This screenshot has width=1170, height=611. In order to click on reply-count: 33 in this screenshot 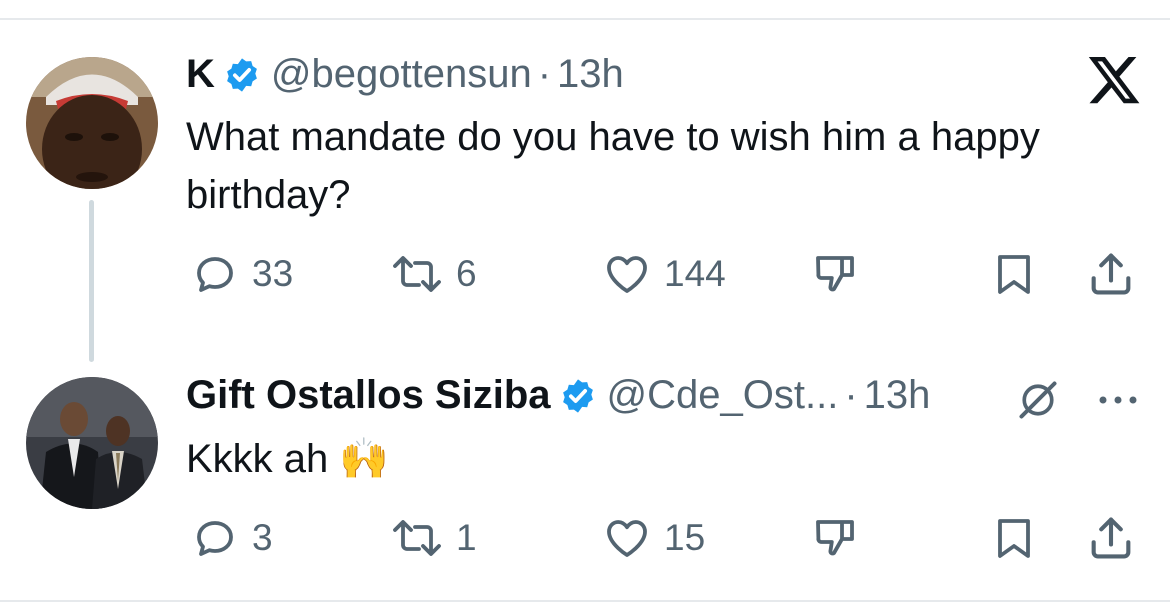, I will do `click(273, 273)`.